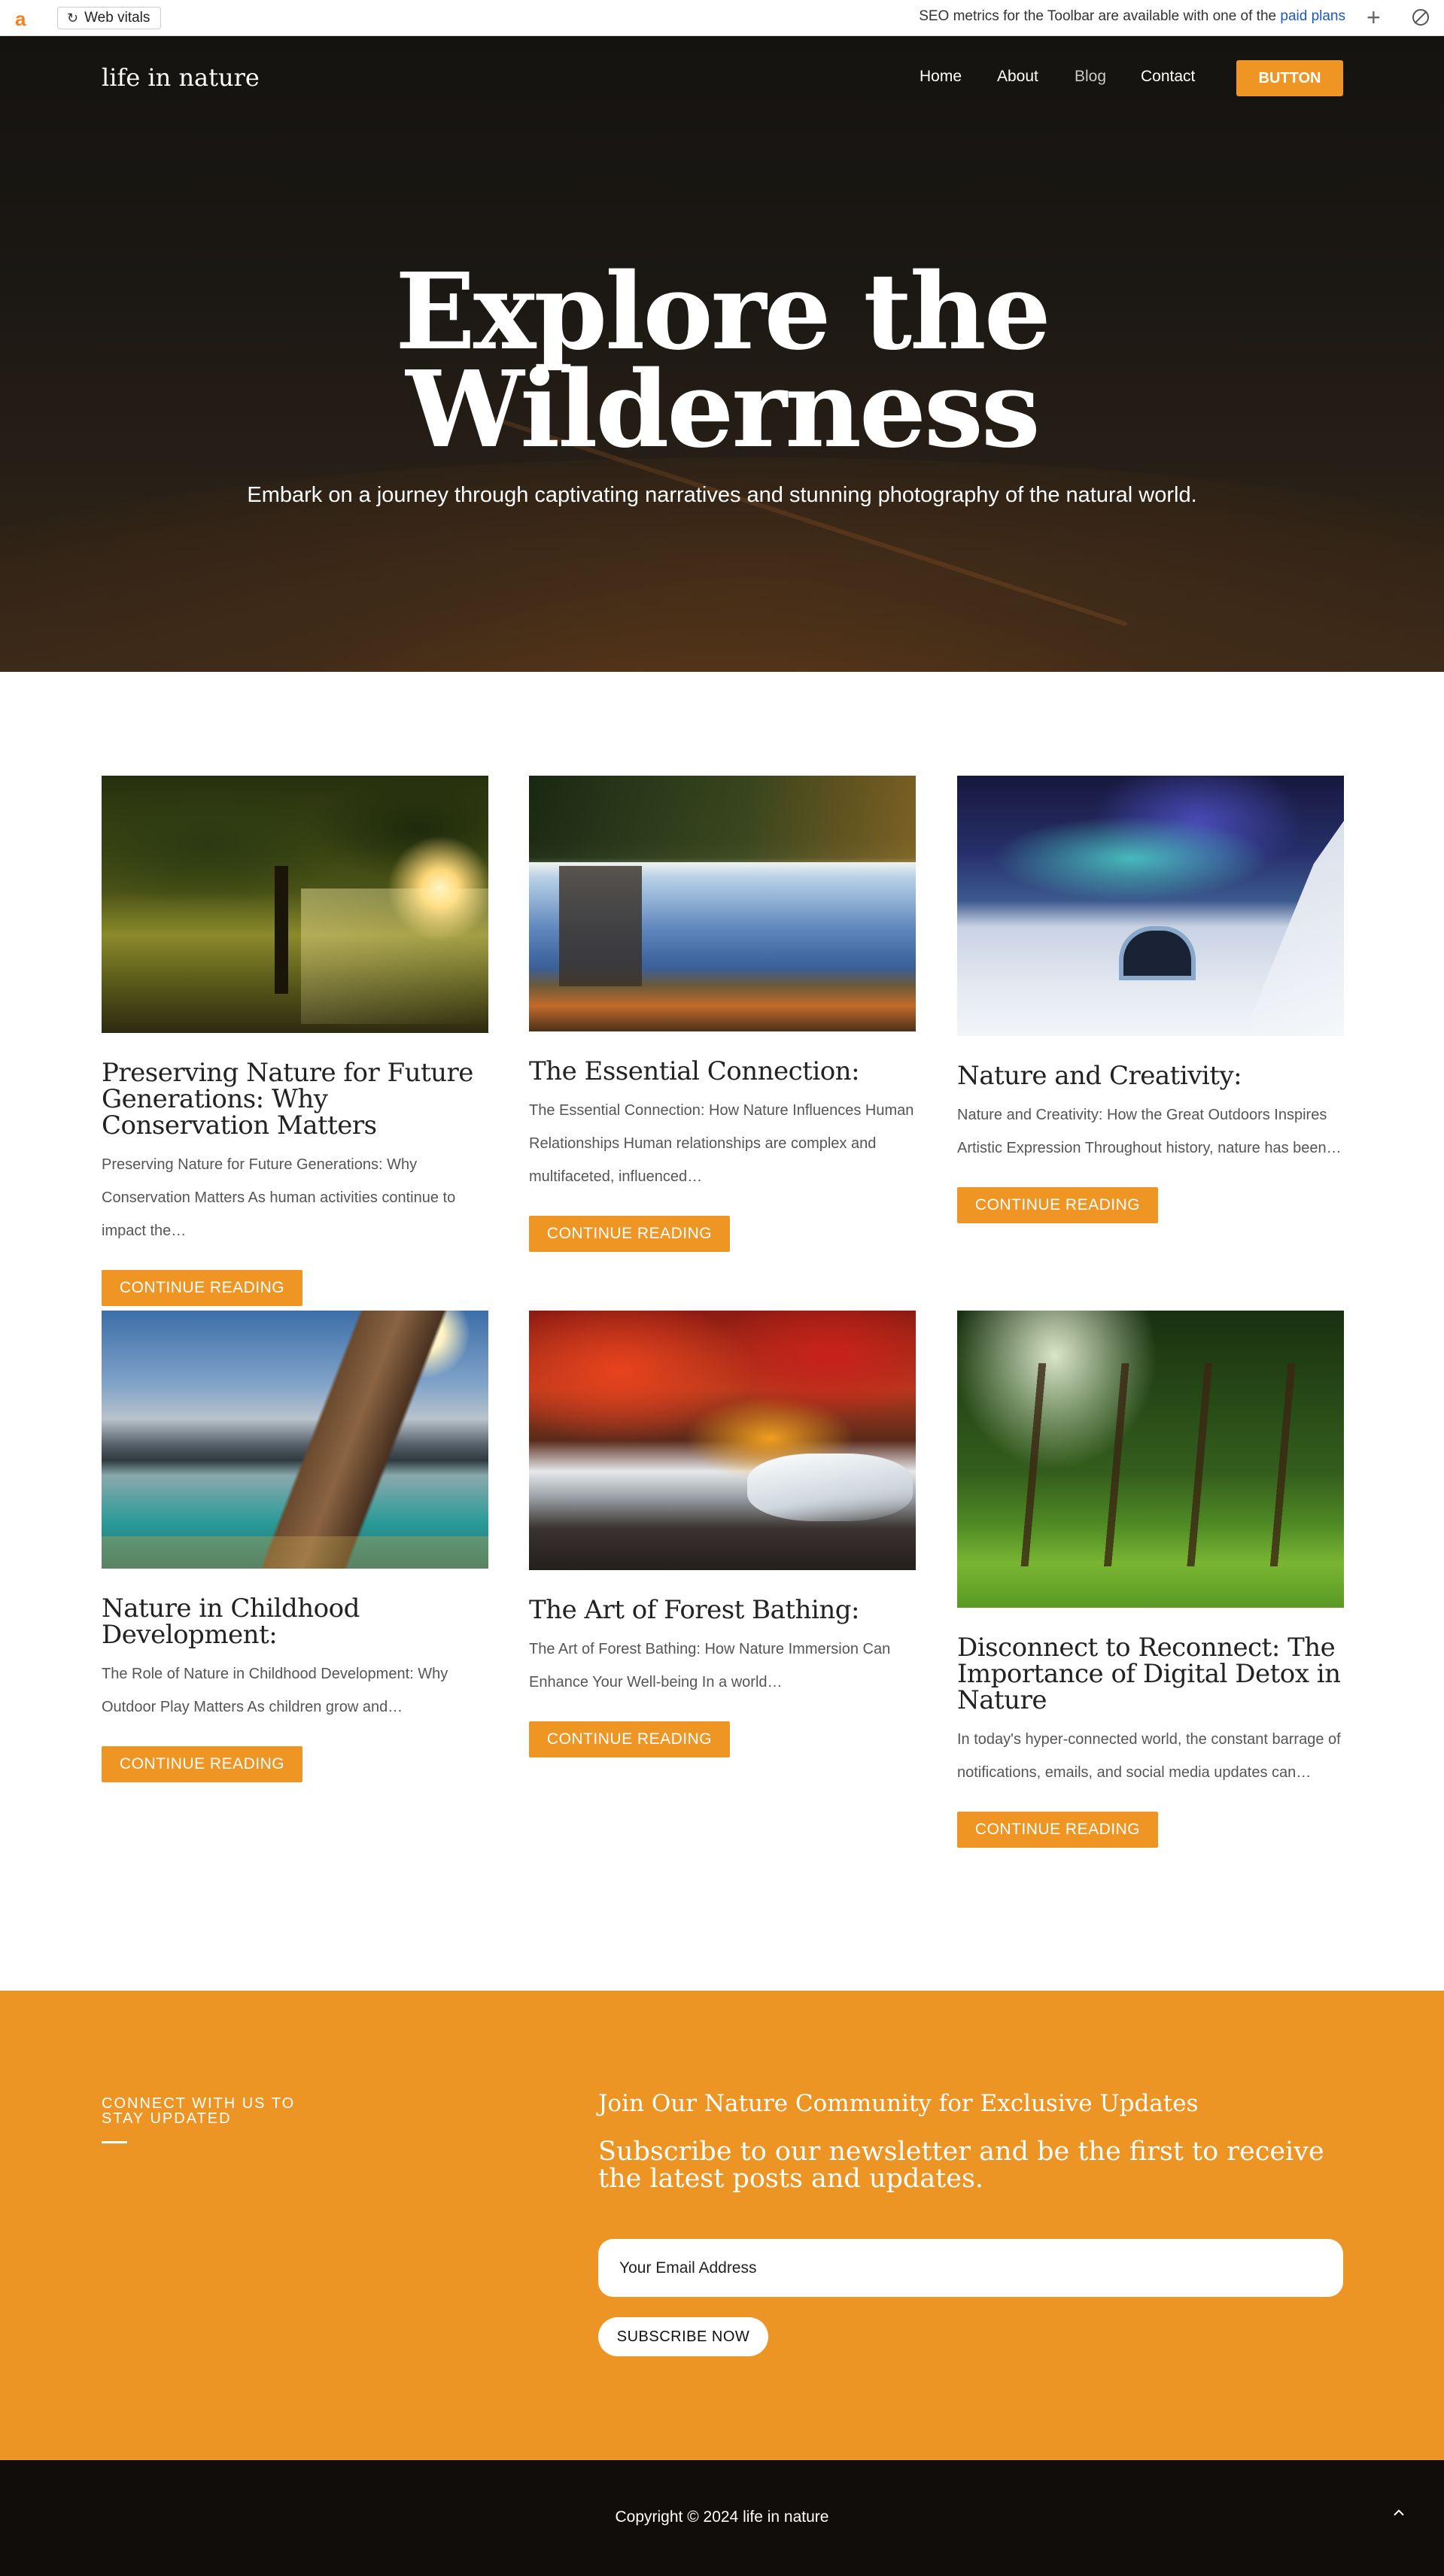 This screenshot has height=2576, width=1444. I want to click on web-vitals-button: ↻ Web vitals, so click(109, 18).